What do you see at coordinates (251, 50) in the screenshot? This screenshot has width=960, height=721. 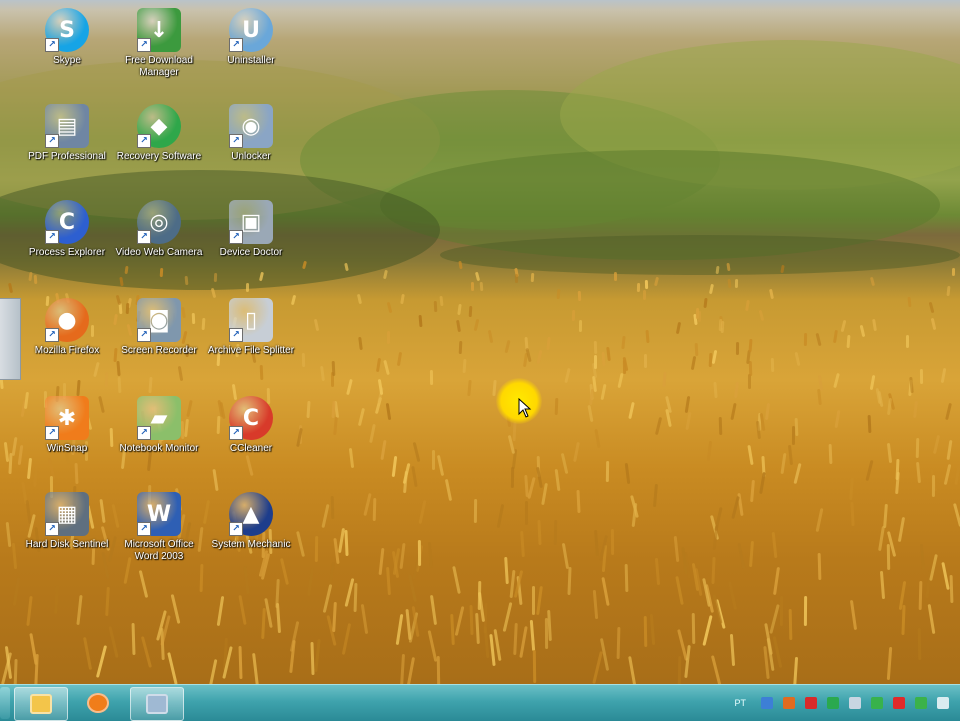 I see `desktop-shortcut: U ↗ Uninstaller` at bounding box center [251, 50].